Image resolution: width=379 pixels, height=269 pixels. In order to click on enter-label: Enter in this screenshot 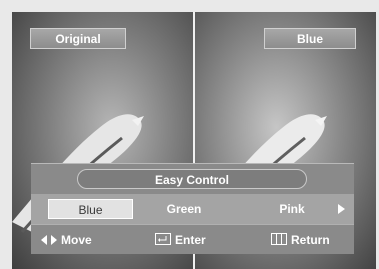, I will do `click(190, 240)`.